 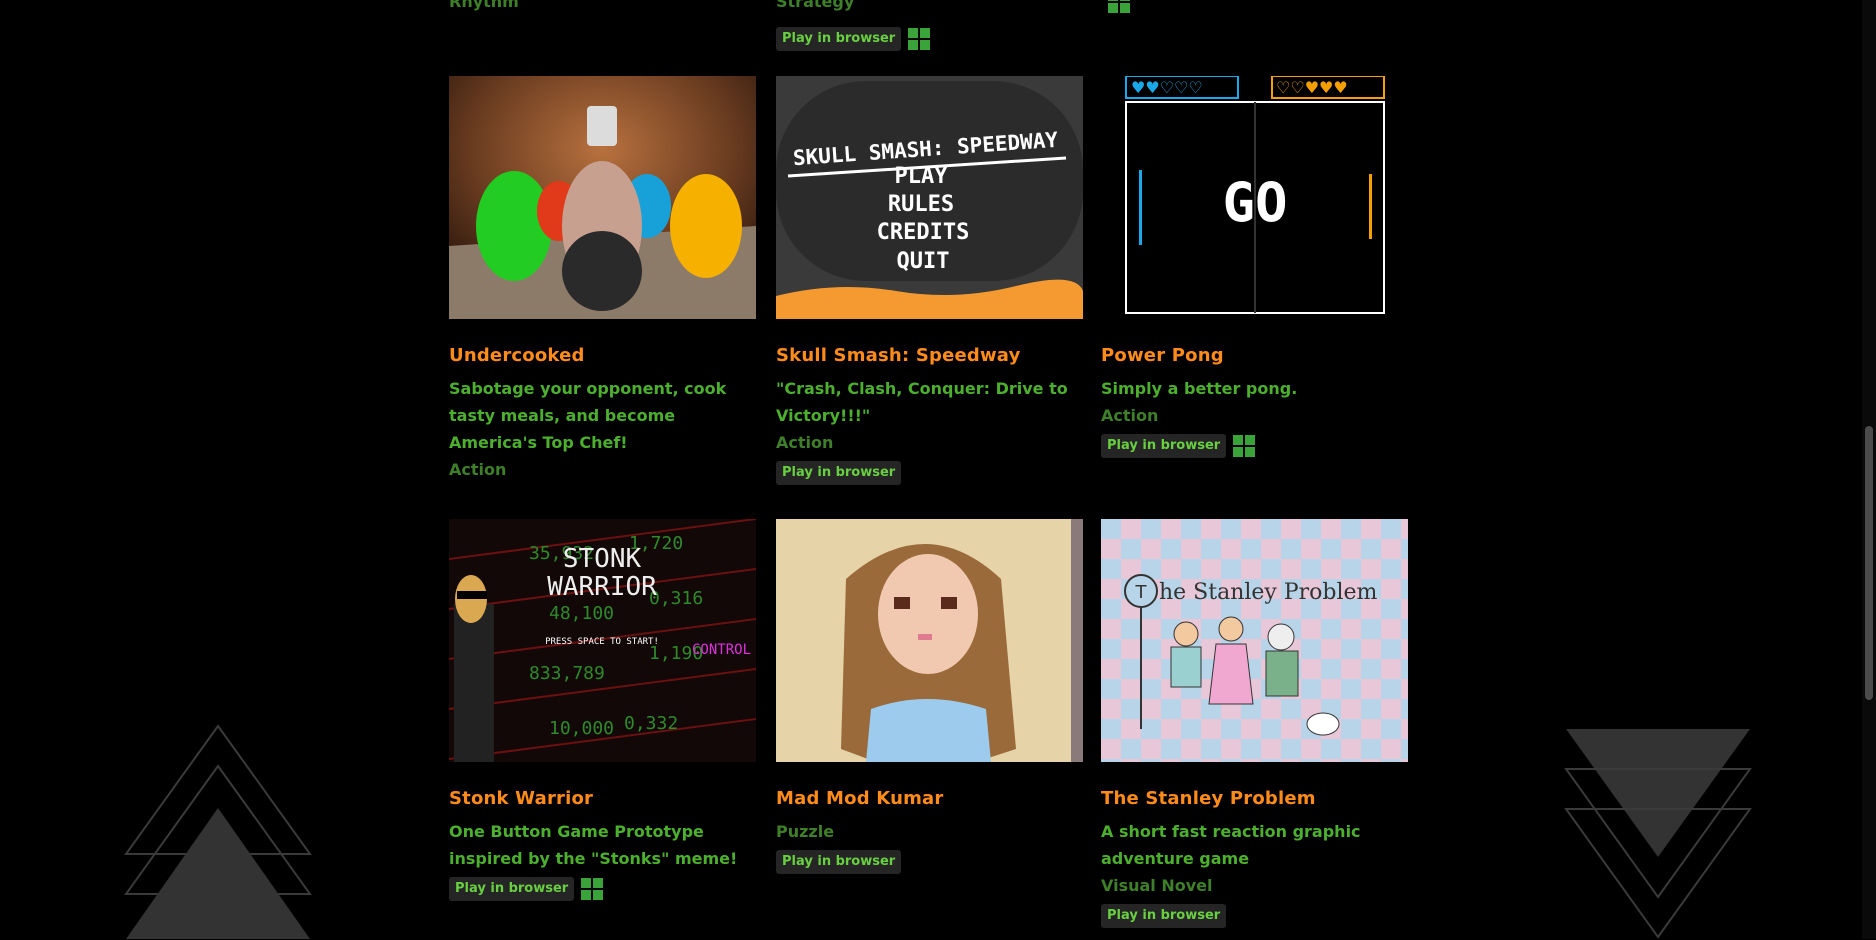 What do you see at coordinates (1254, 799) in the screenshot?
I see `game-title: The Stanley Problem` at bounding box center [1254, 799].